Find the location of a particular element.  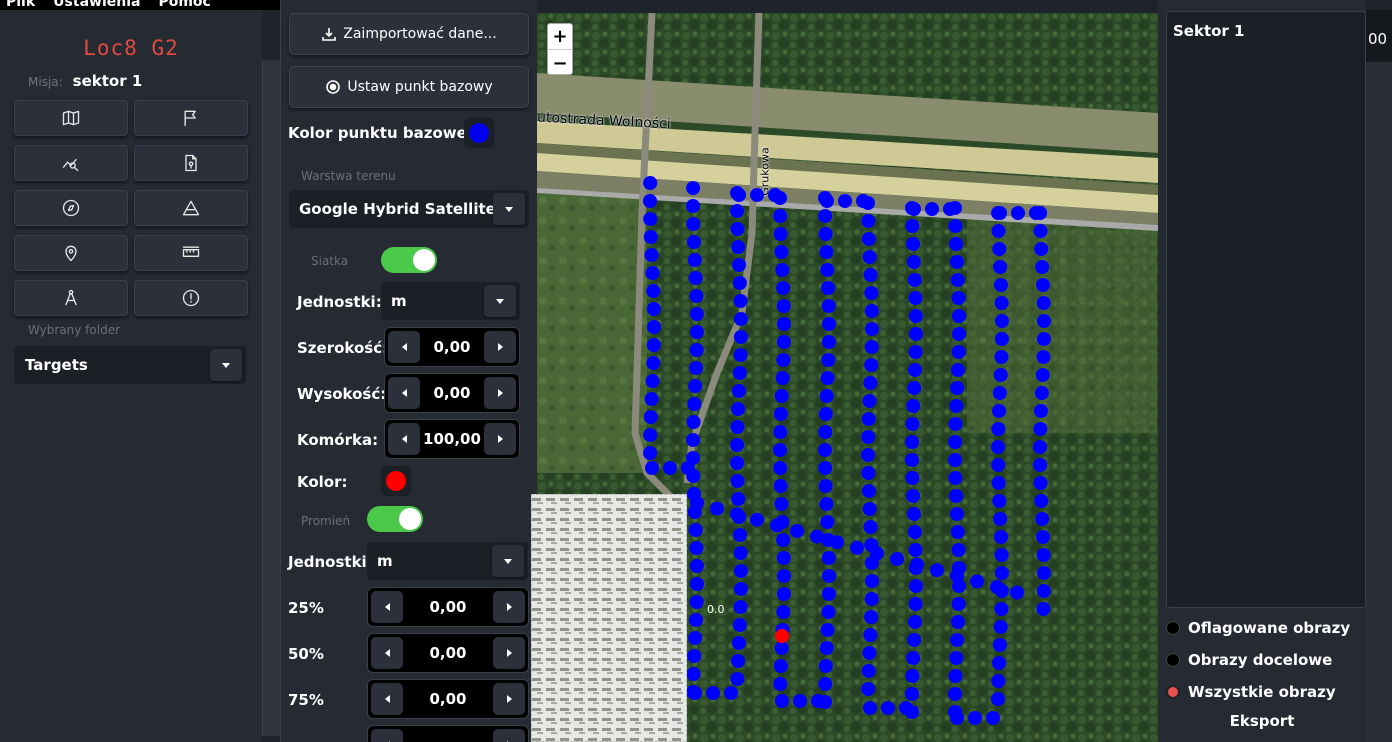

set-base-point-button: Ustaw punkt bazowy is located at coordinates (409, 87).